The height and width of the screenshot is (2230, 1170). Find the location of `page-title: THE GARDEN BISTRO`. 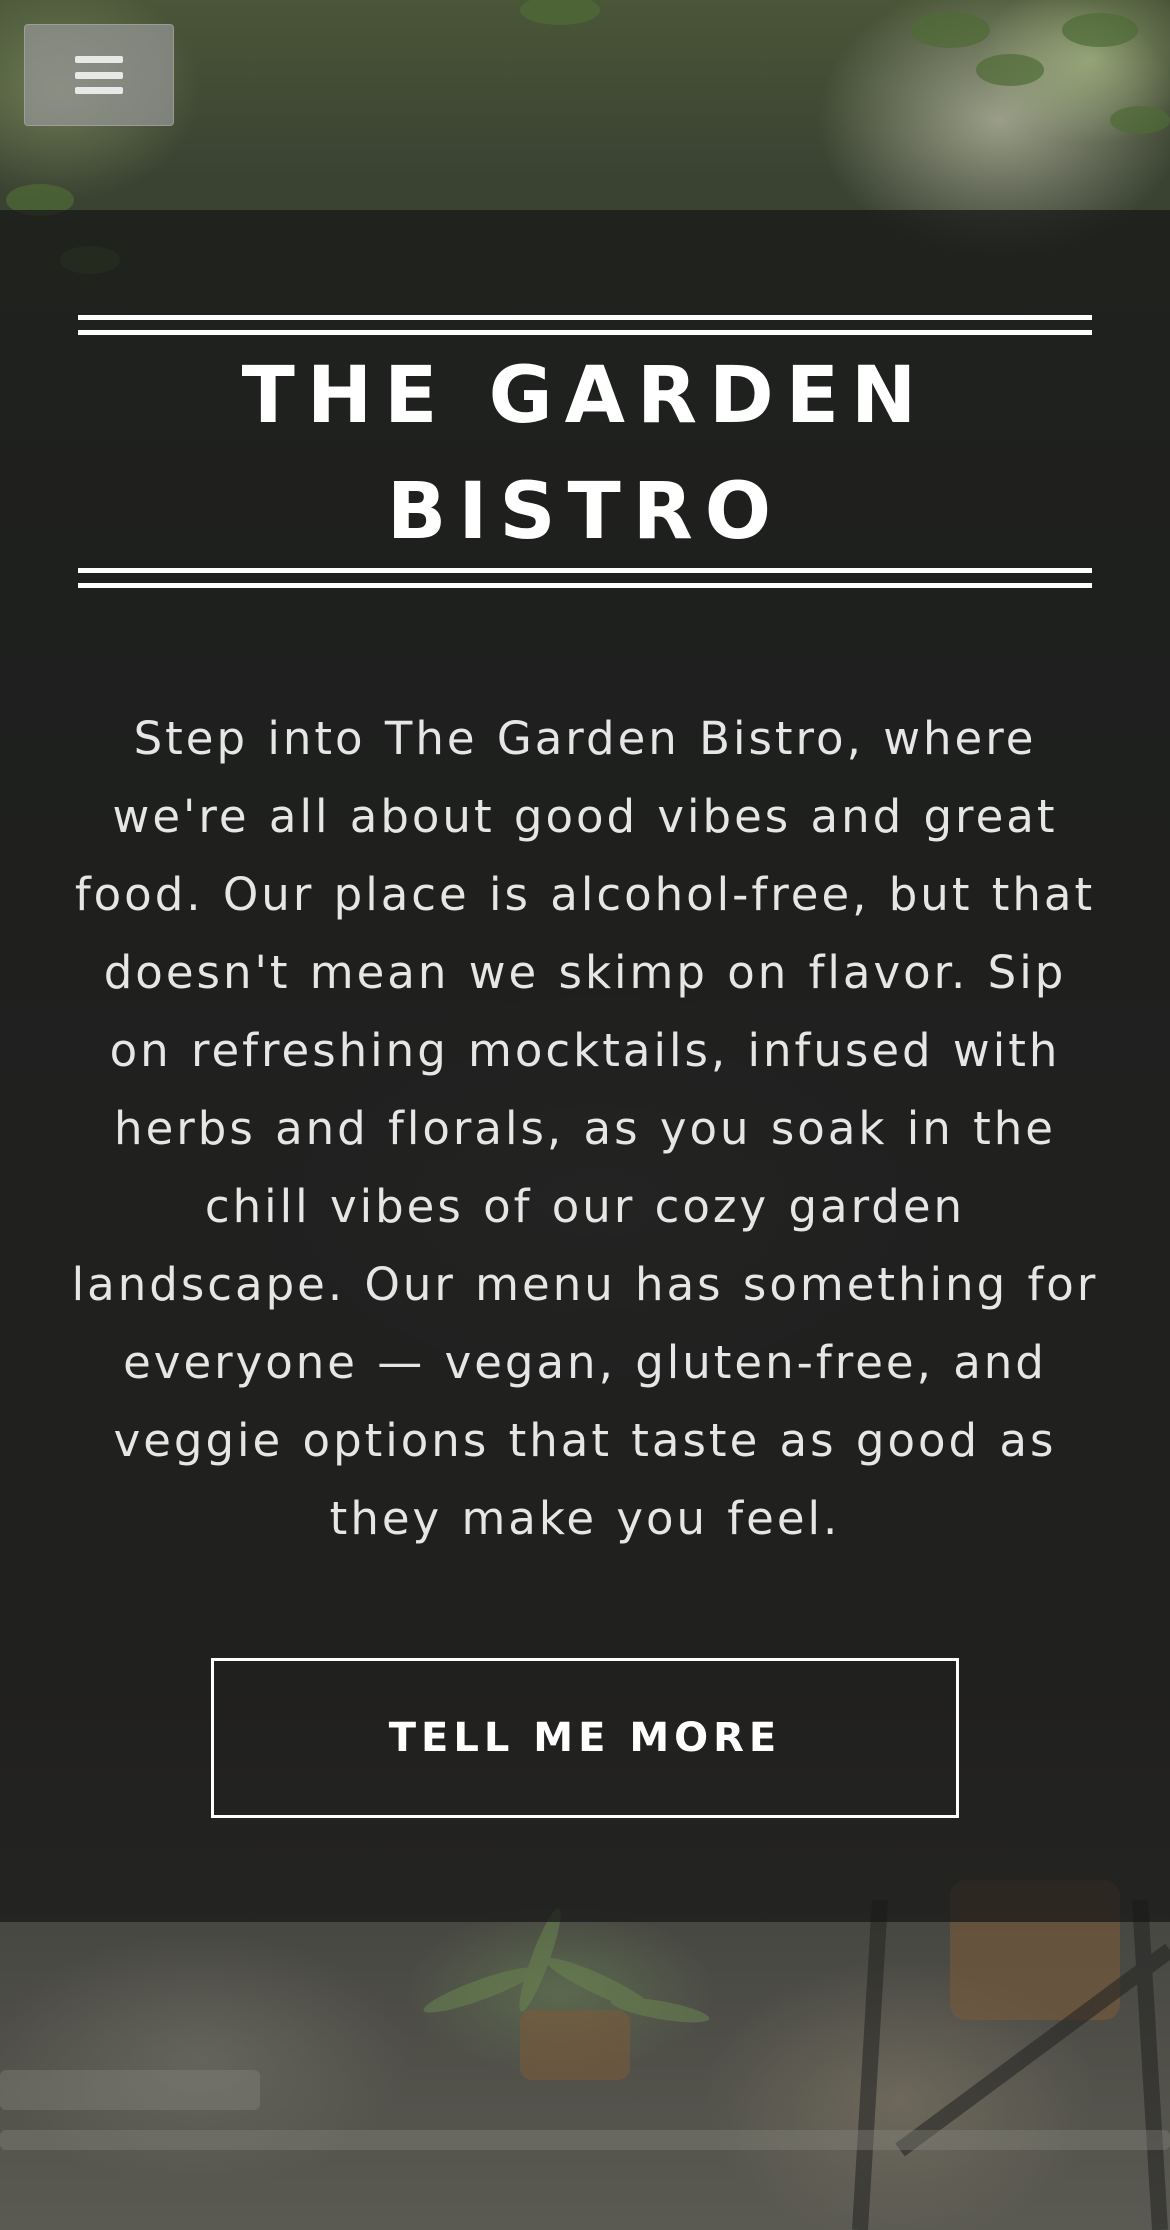

page-title: THE GARDEN BISTRO is located at coordinates (585, 454).